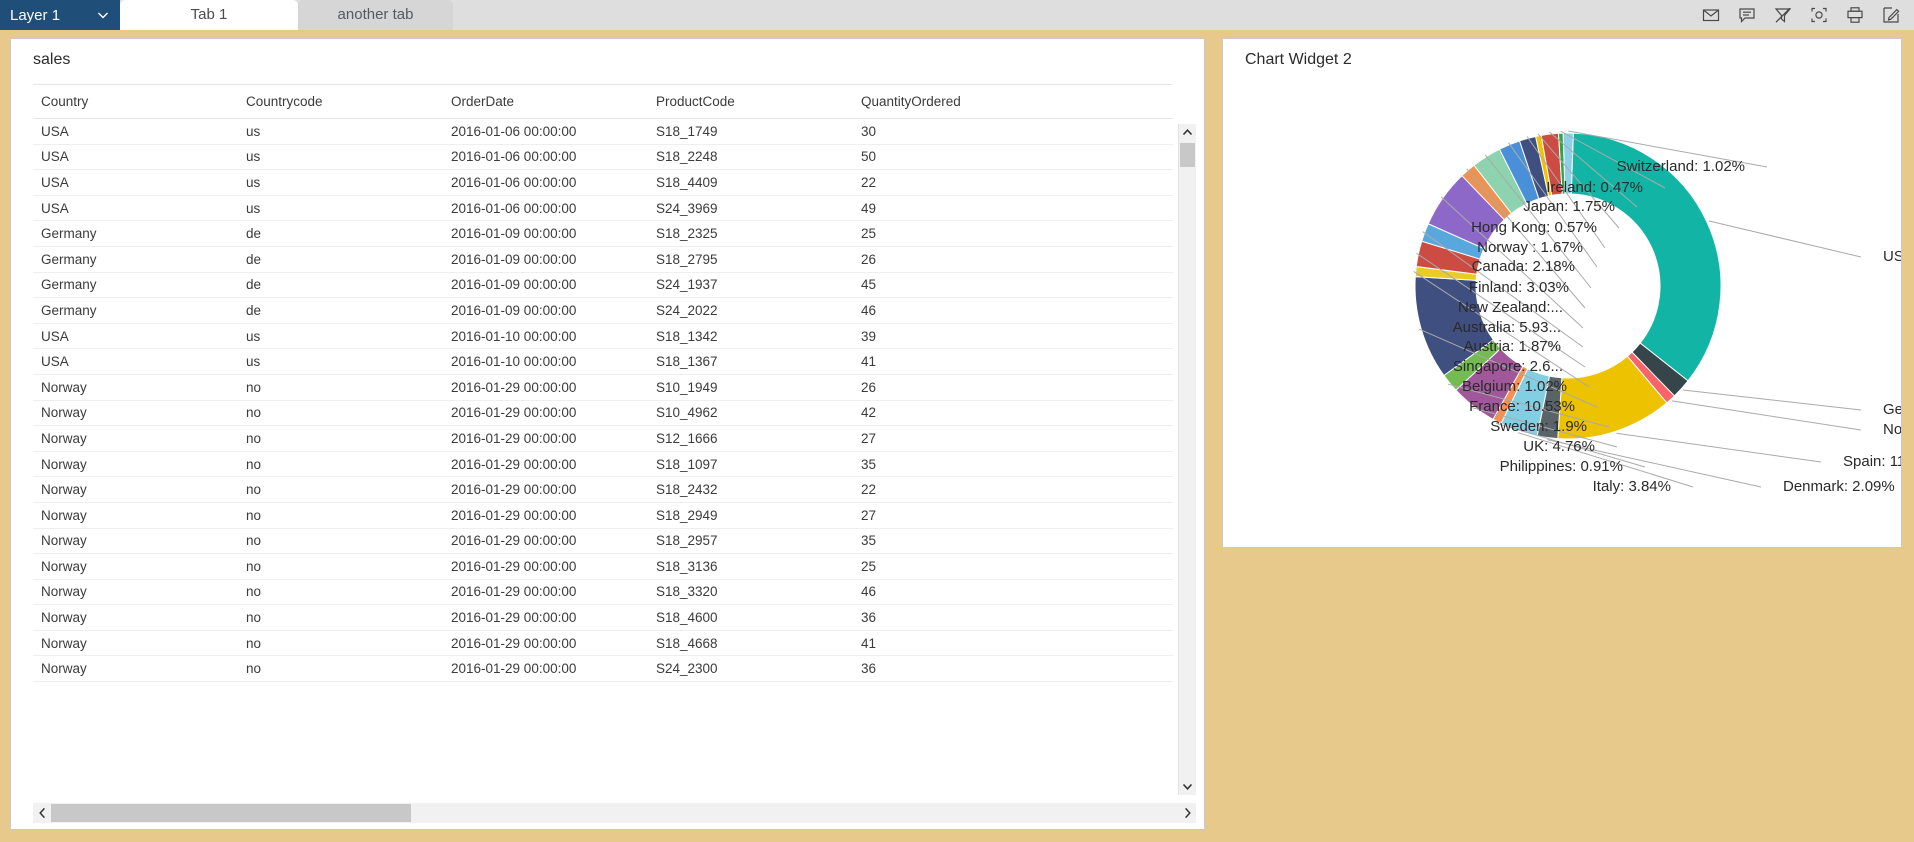 The image size is (1914, 842). Describe the element at coordinates (42, 813) in the screenshot. I see `scroll-left-icon` at that location.